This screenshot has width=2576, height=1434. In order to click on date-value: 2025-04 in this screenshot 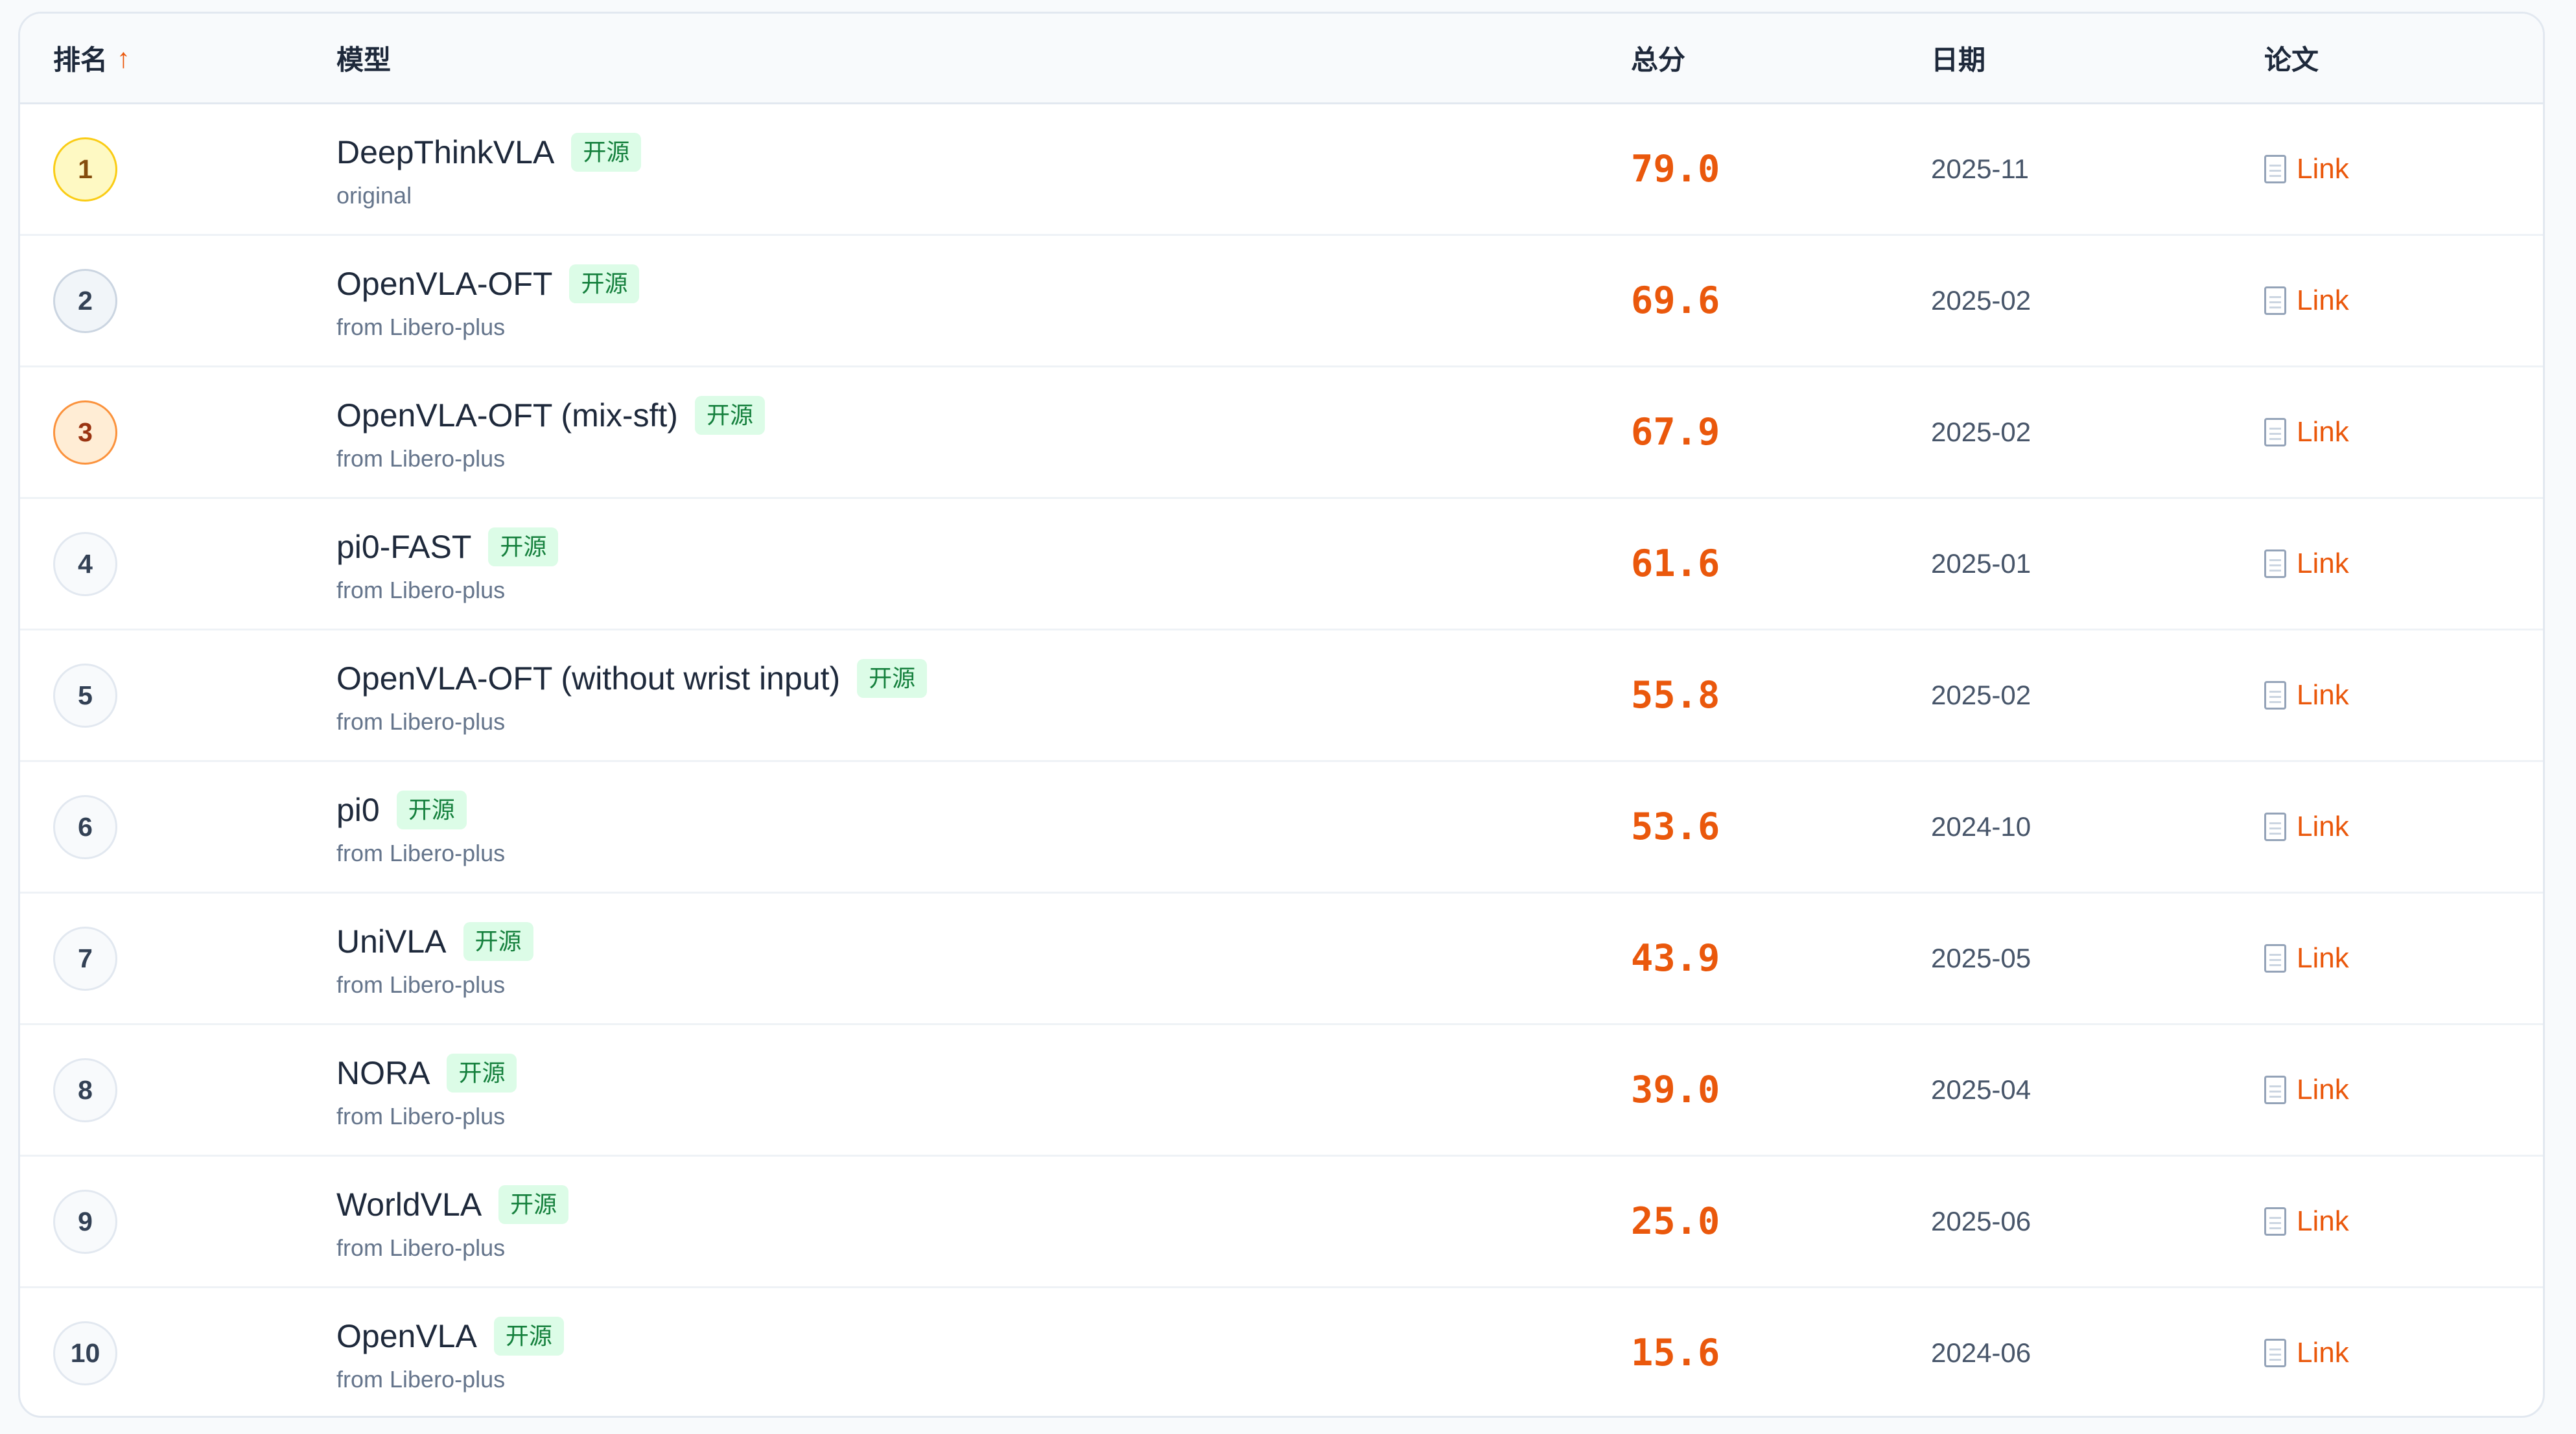, I will do `click(1981, 1089)`.